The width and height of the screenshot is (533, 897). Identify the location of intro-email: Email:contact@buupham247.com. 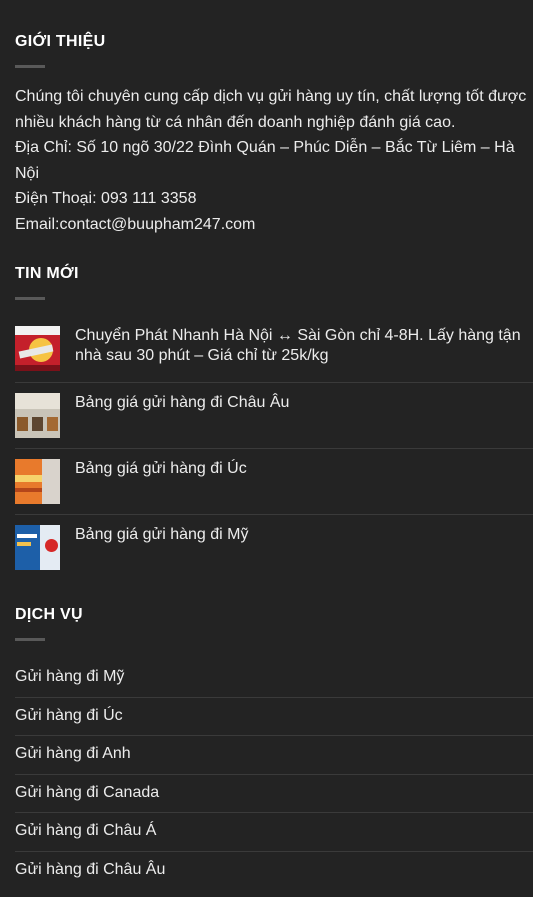
(135, 224).